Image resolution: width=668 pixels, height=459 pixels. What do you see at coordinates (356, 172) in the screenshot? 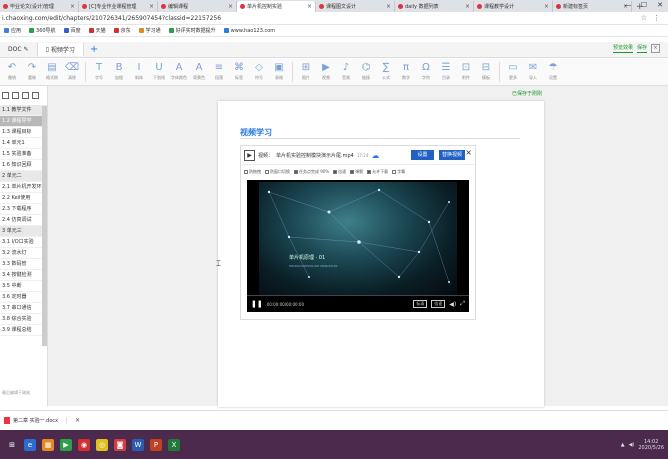
I see `video-option: 弹题` at bounding box center [356, 172].